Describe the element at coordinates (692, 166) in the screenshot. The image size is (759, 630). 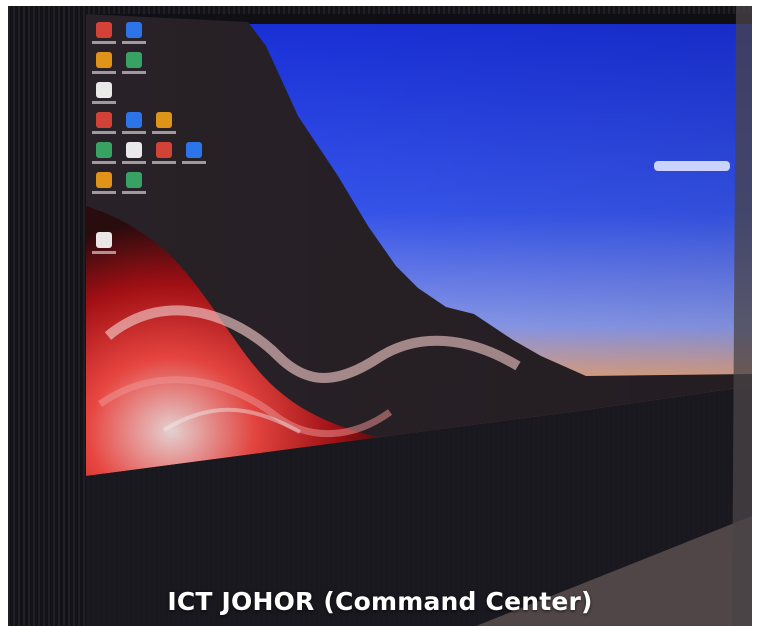
I see `highlight-bar` at that location.